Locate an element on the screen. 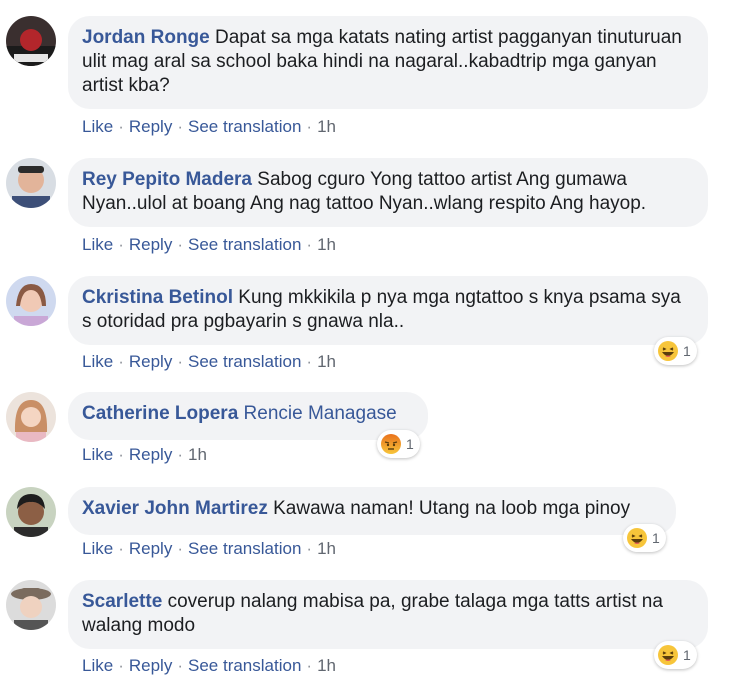 Image resolution: width=750 pixels, height=693 pixels. angry-icon is located at coordinates (391, 444).